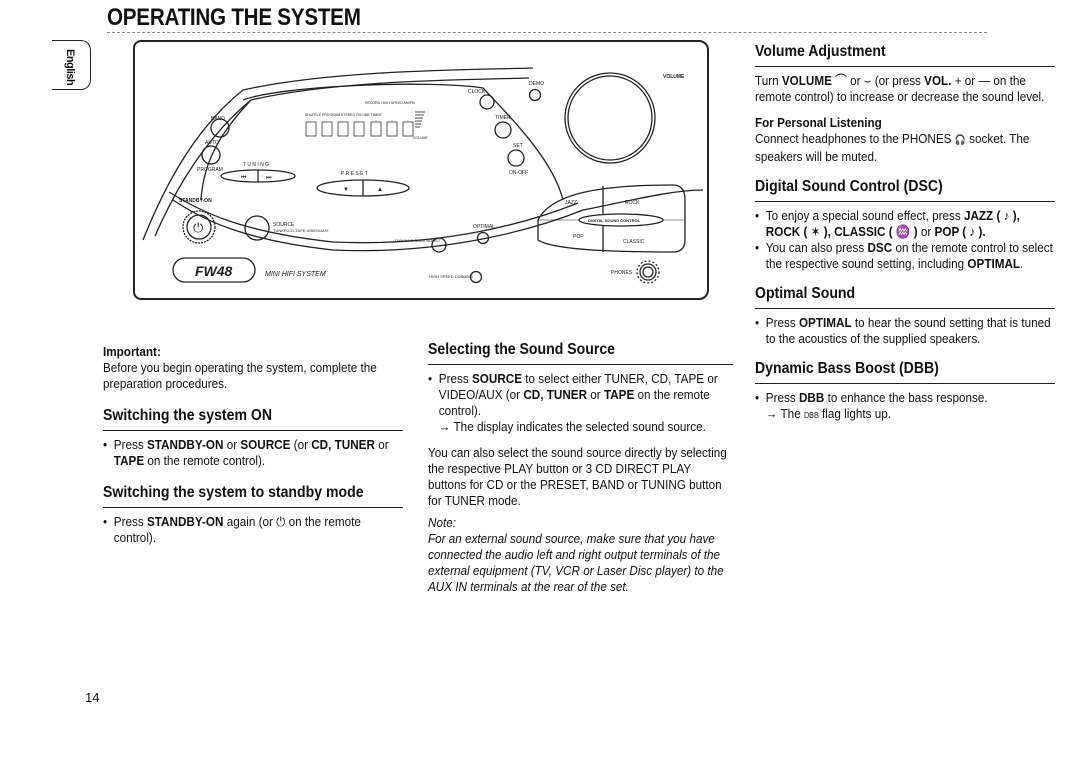 The image size is (1080, 760). Describe the element at coordinates (132, 351) in the screenshot. I see `important-label: Important:` at that location.